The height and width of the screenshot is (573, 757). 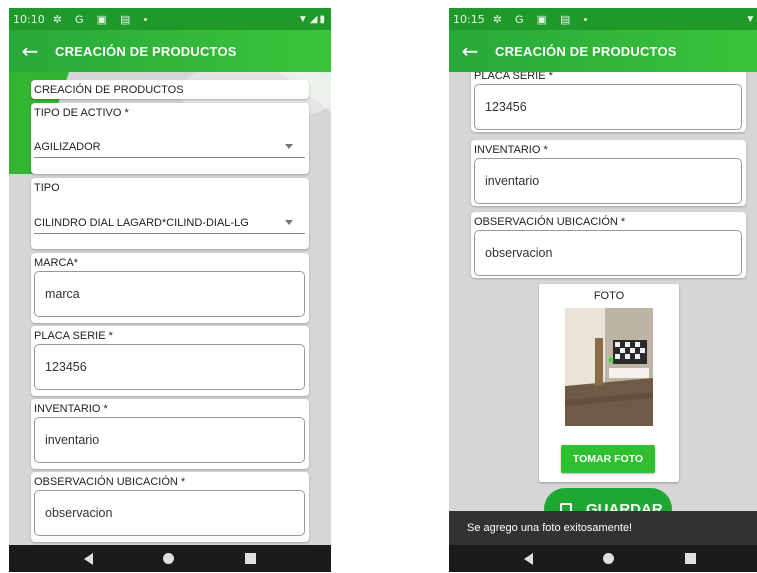 I want to click on tipo-activo-card: TIPO DE ACTIVO * AGILIZADOR, so click(x=170, y=138).